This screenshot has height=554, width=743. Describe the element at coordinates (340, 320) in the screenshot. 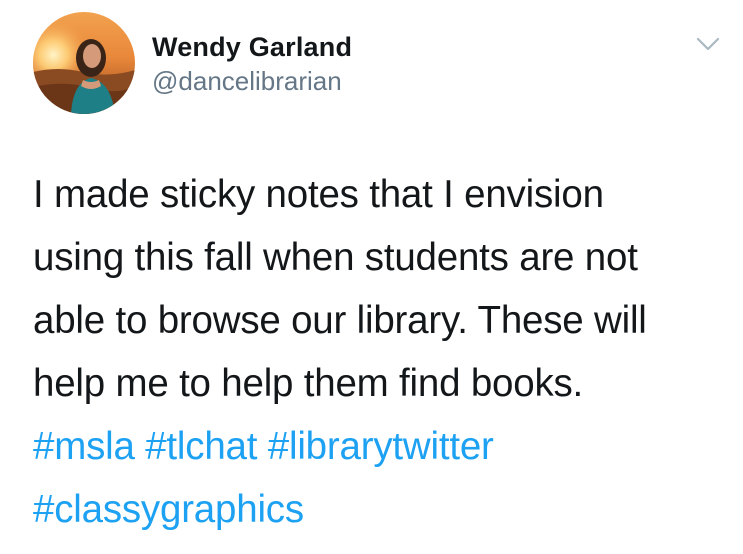

I see `tweet-text-line: able to browse our library. These will` at that location.